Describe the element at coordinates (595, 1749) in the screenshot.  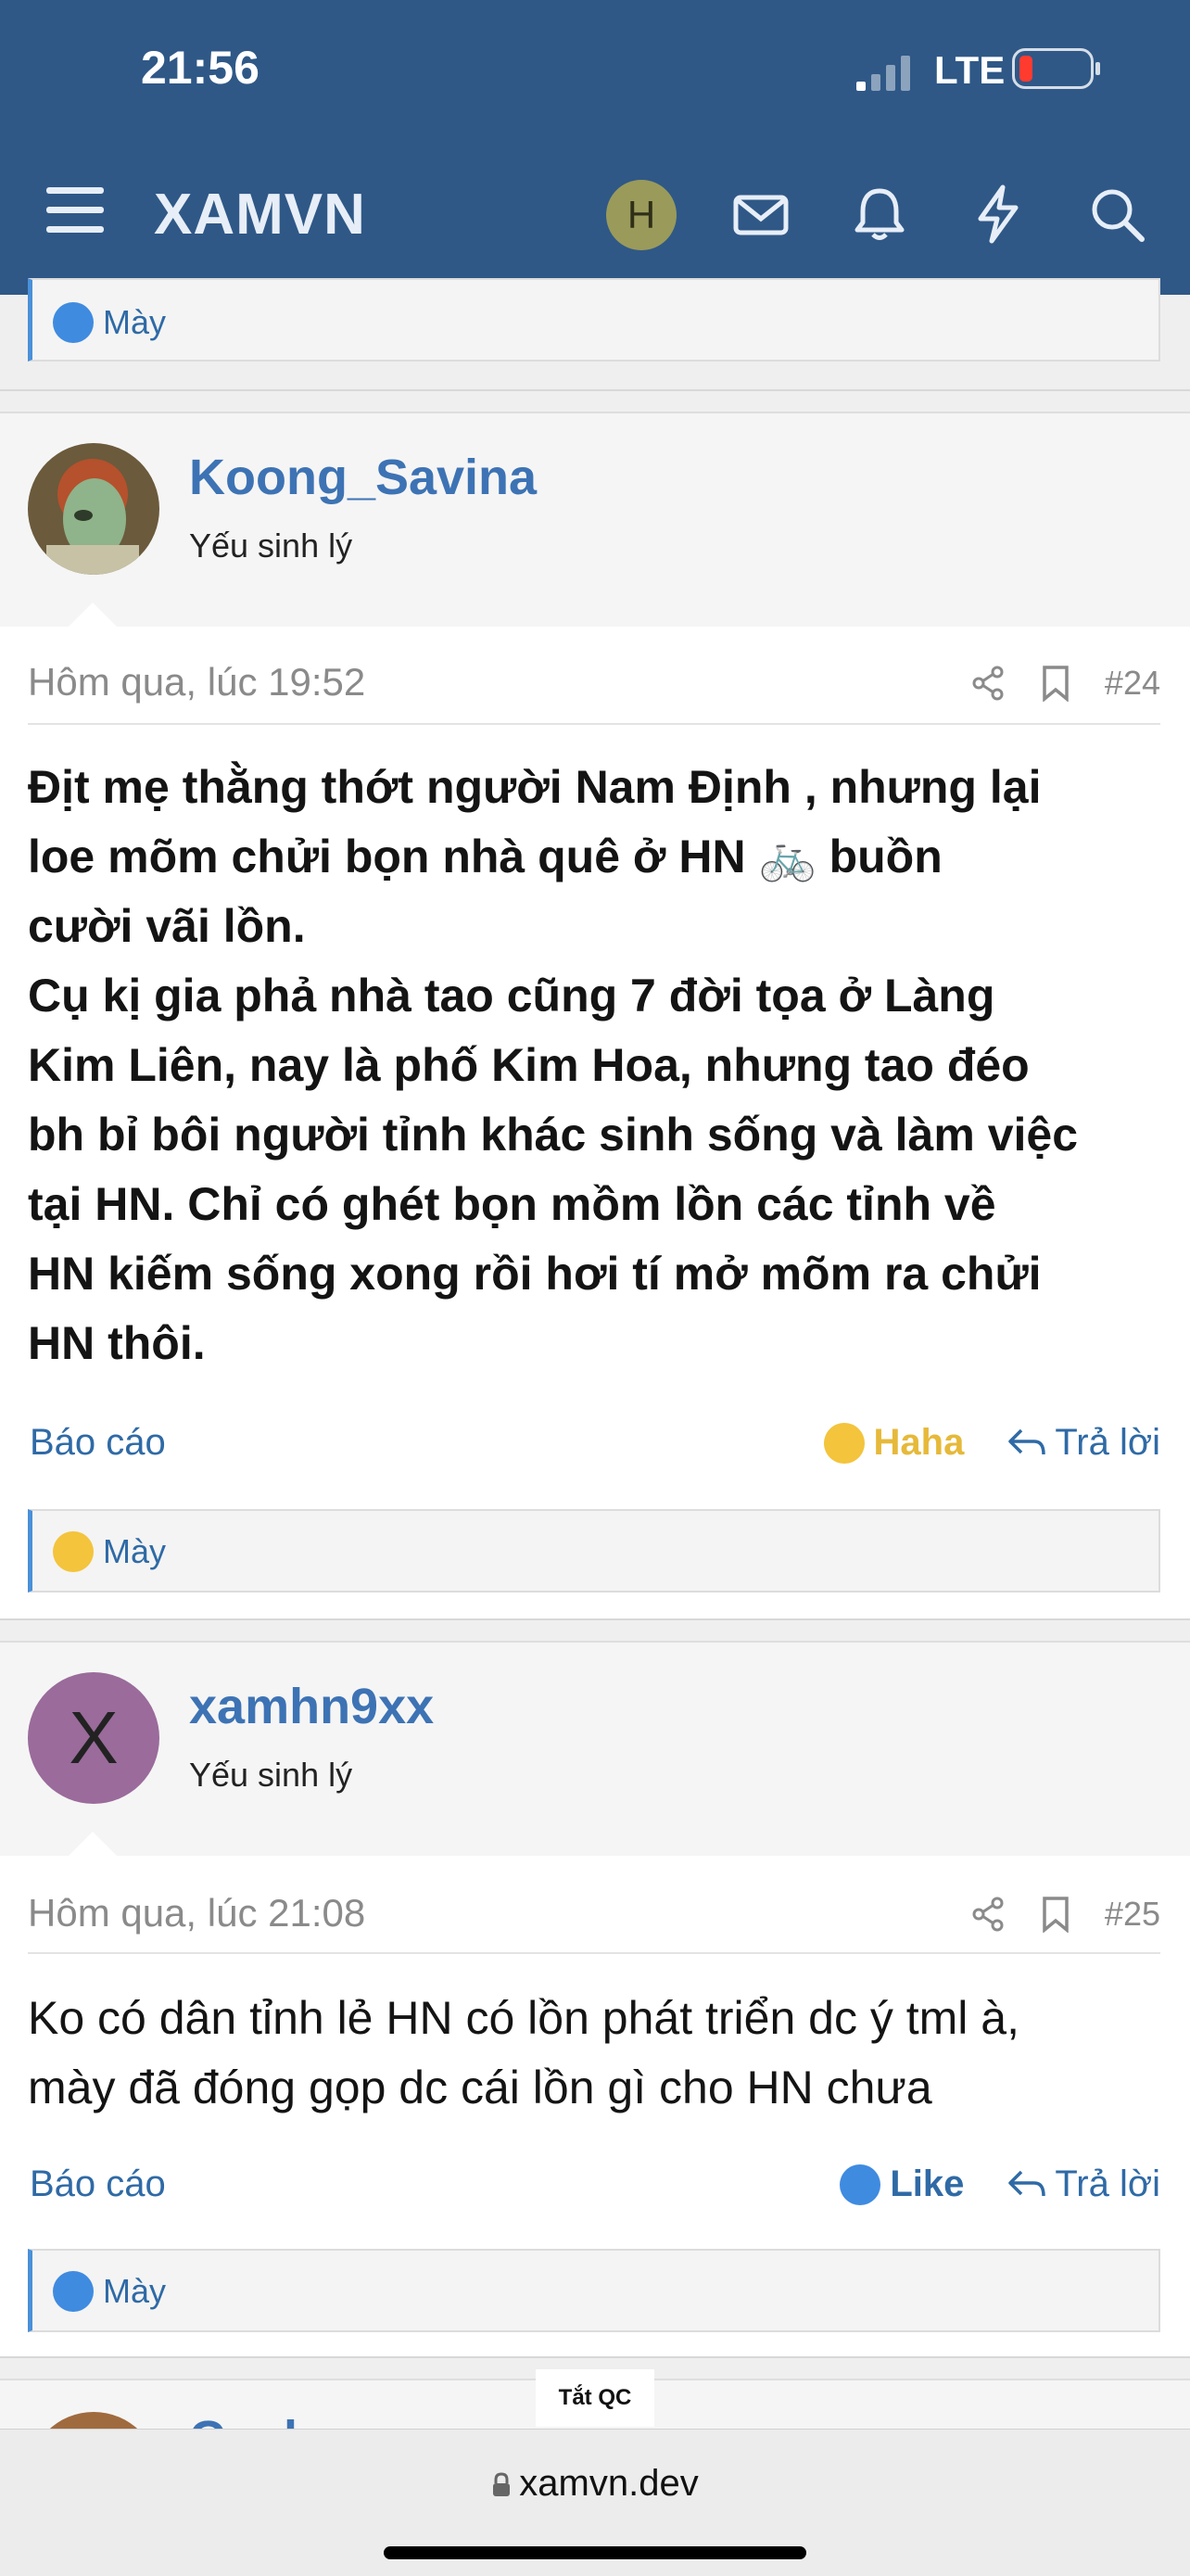
I see `post-user-header: X xamhn9xx Yếu sinh lý` at that location.